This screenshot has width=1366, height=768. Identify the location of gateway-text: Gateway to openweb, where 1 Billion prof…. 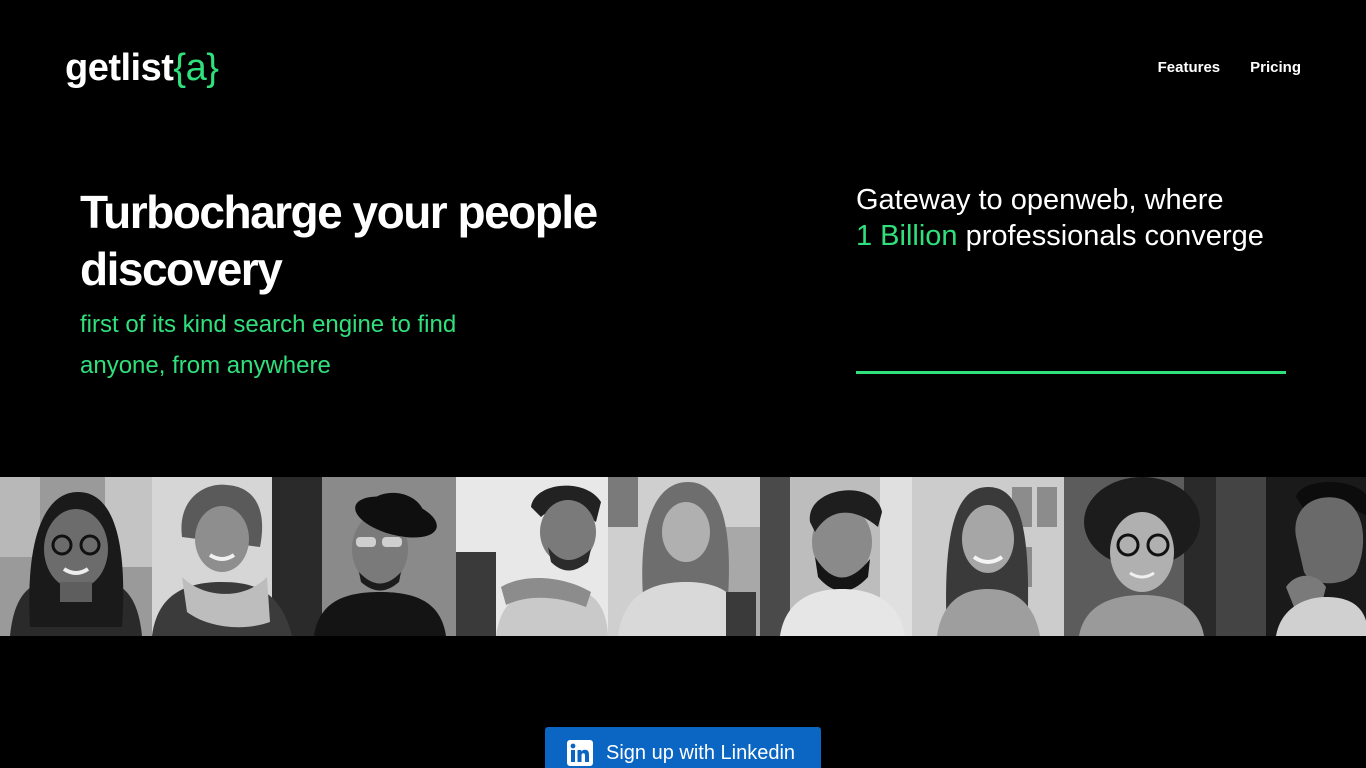
(1086, 218).